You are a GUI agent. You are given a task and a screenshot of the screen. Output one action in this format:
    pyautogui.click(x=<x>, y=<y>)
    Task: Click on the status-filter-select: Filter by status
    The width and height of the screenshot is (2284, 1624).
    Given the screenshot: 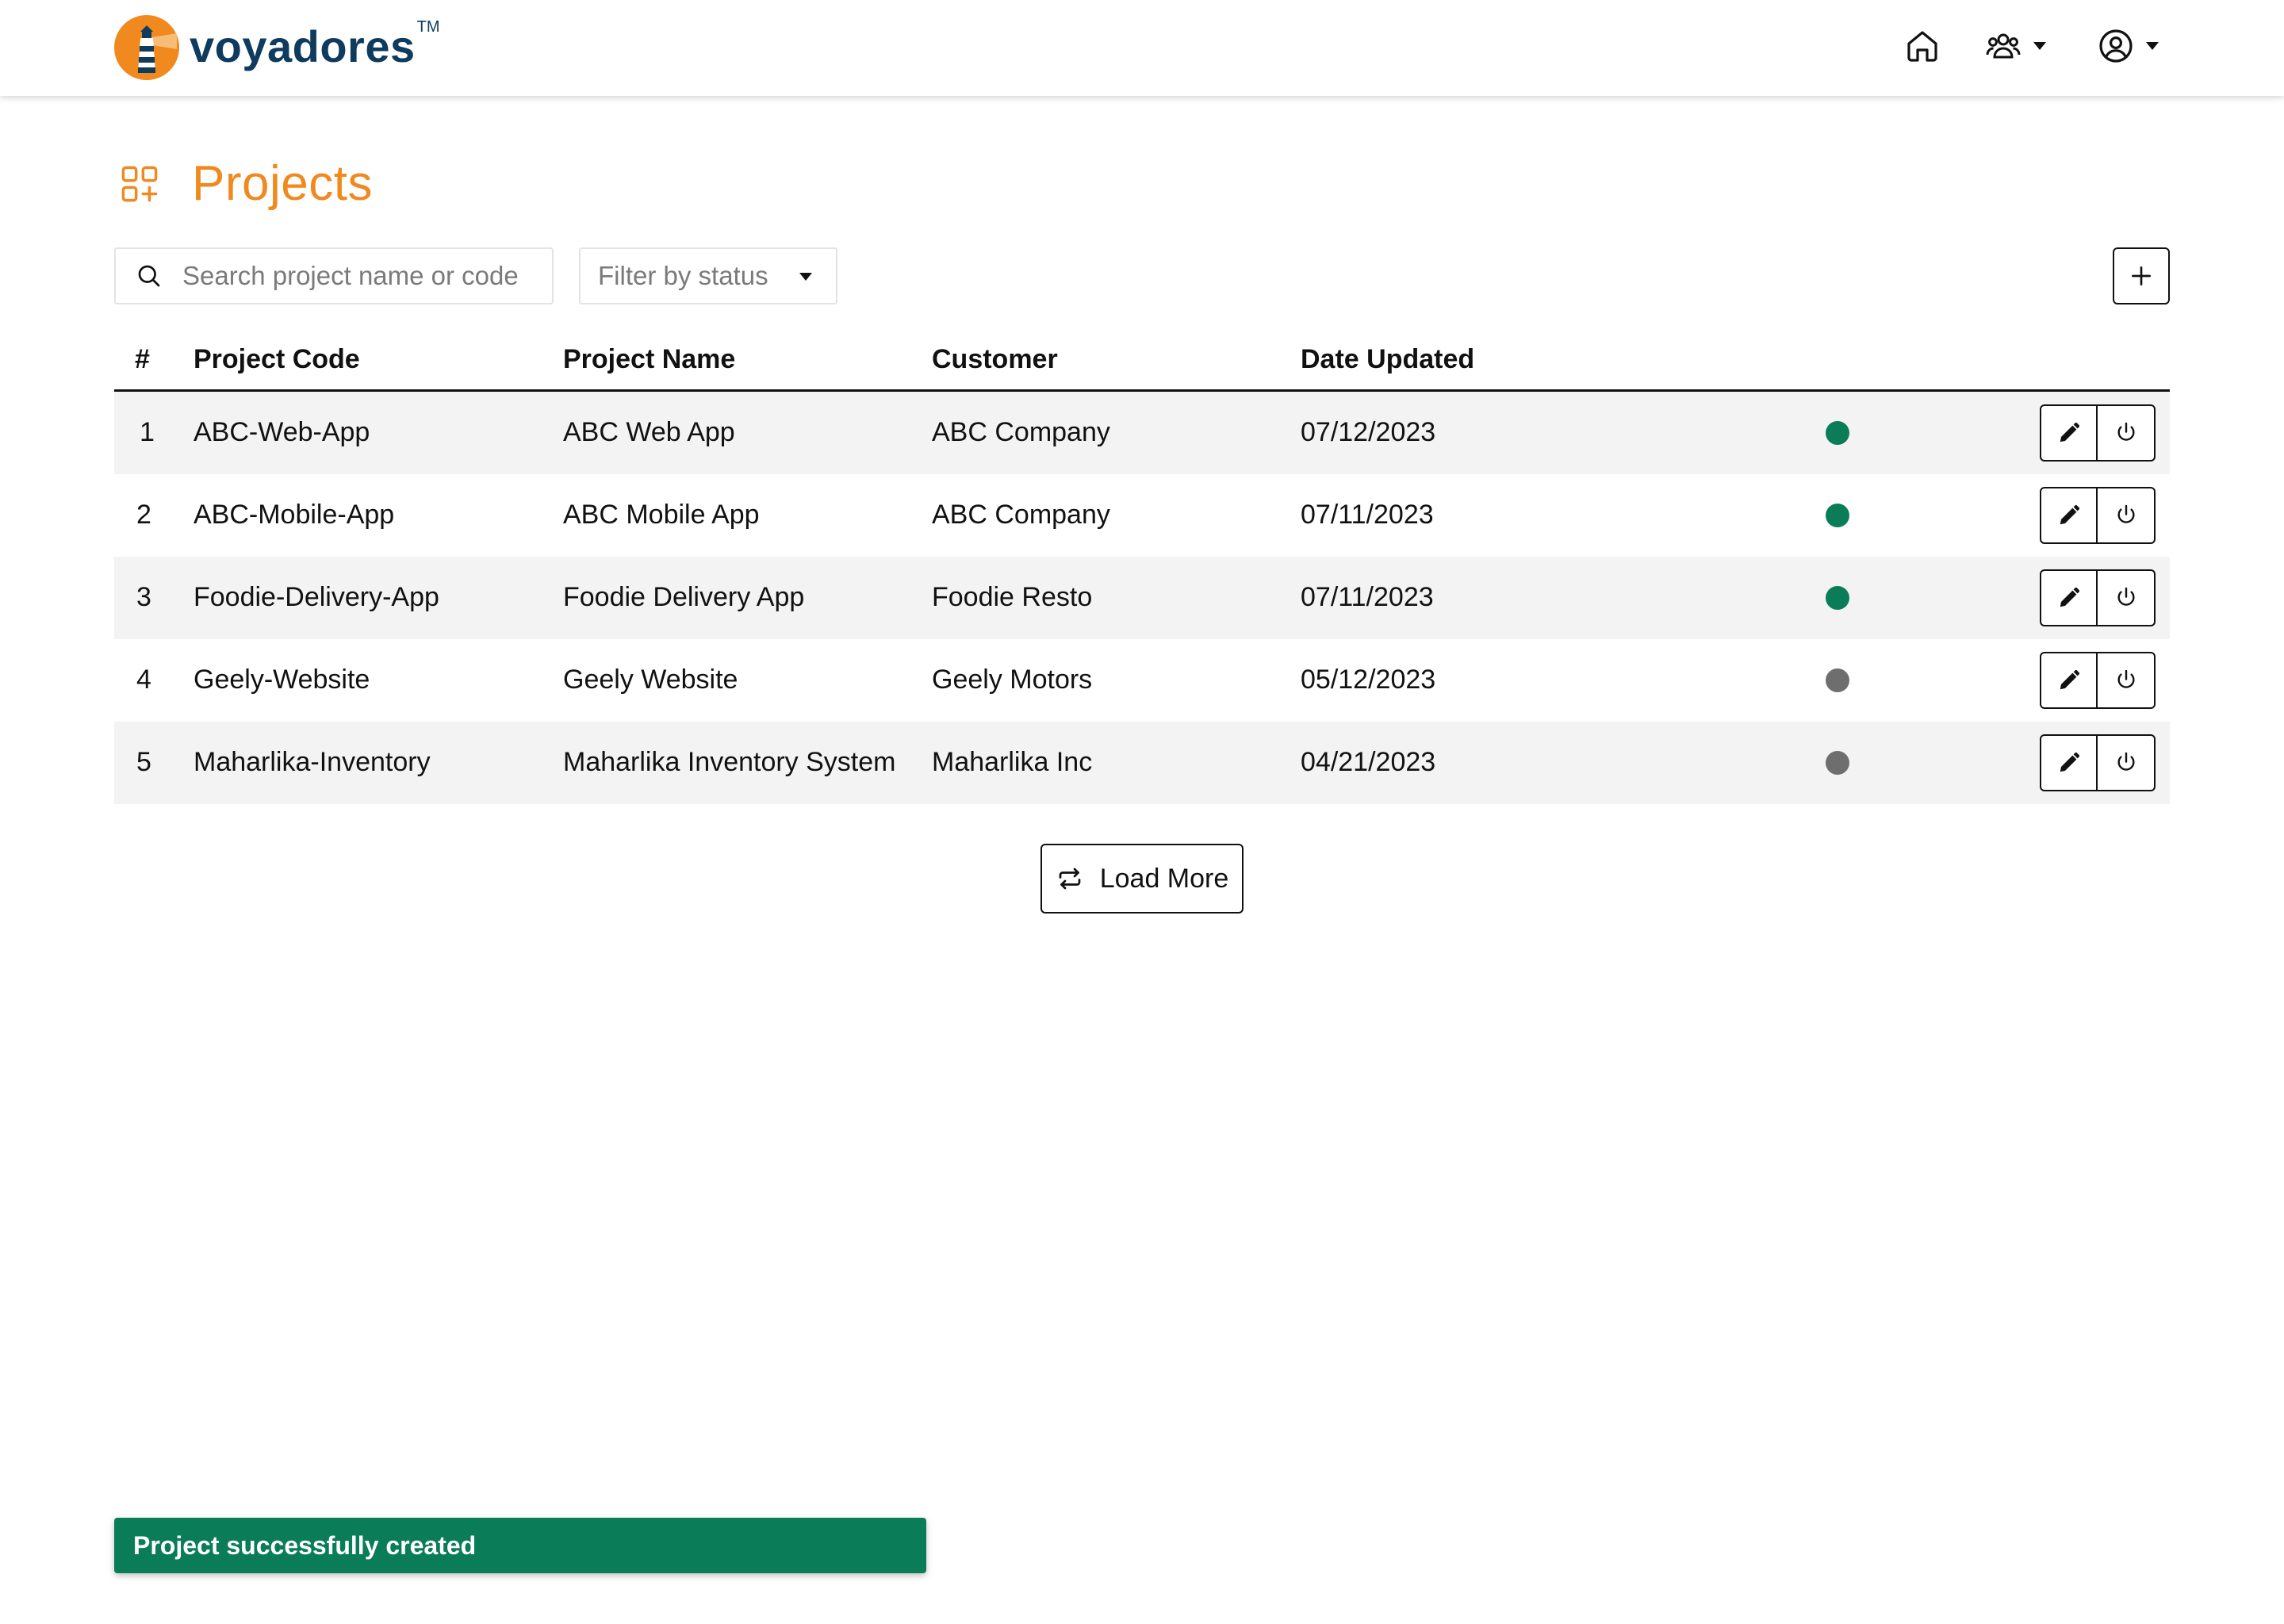 What is the action you would take?
    pyautogui.click(x=708, y=275)
    